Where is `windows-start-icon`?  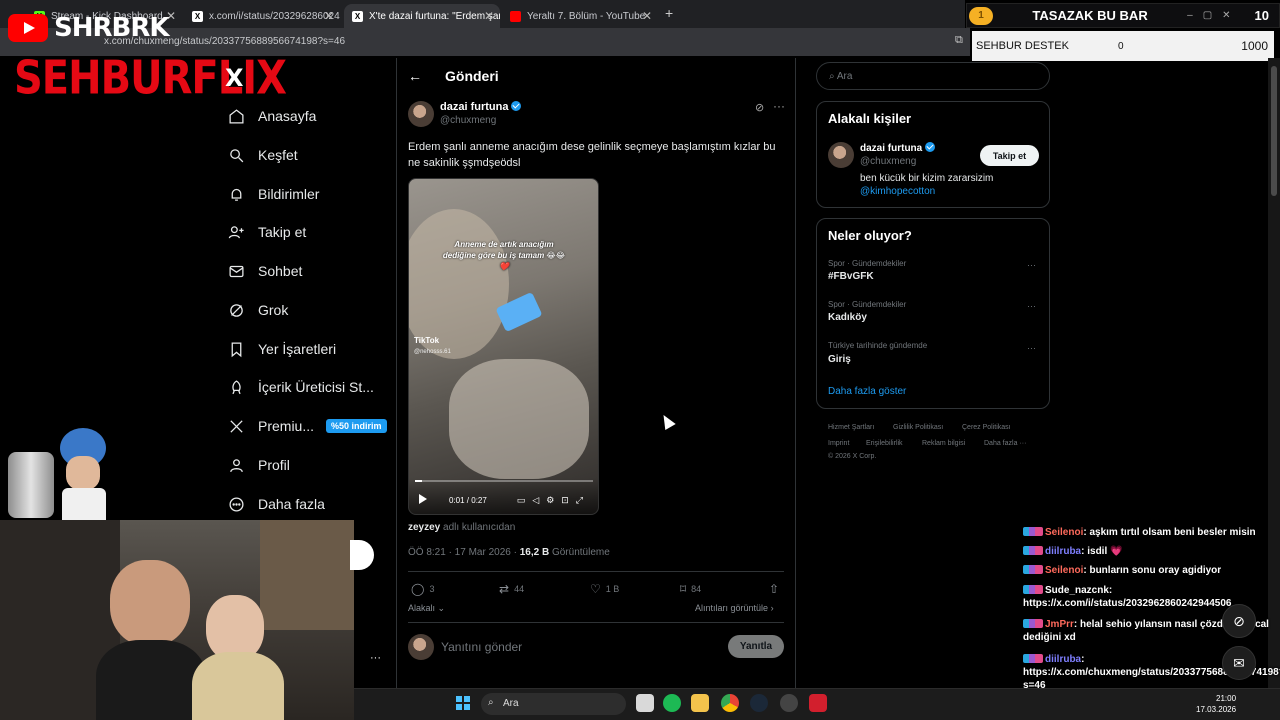
windows-start-icon is located at coordinates (463, 703).